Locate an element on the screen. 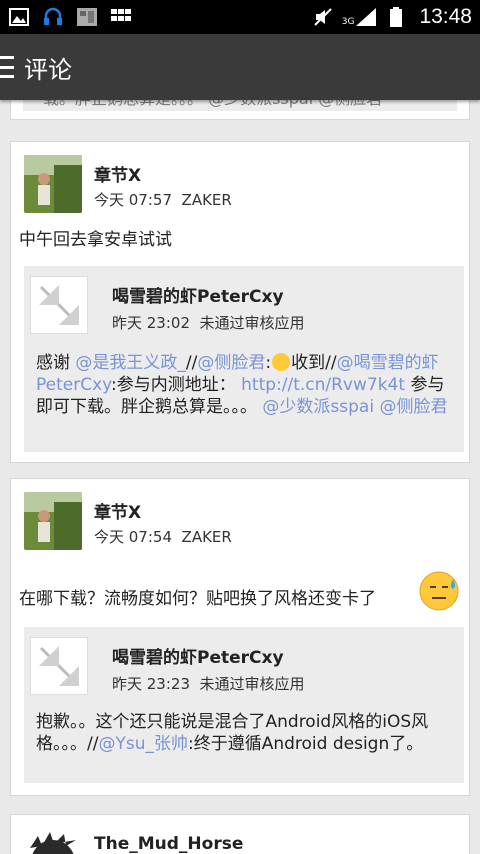  comment-text-body: 在哪下载？流畅度如何？贴吧换了风格还变卡了 is located at coordinates (197, 599).